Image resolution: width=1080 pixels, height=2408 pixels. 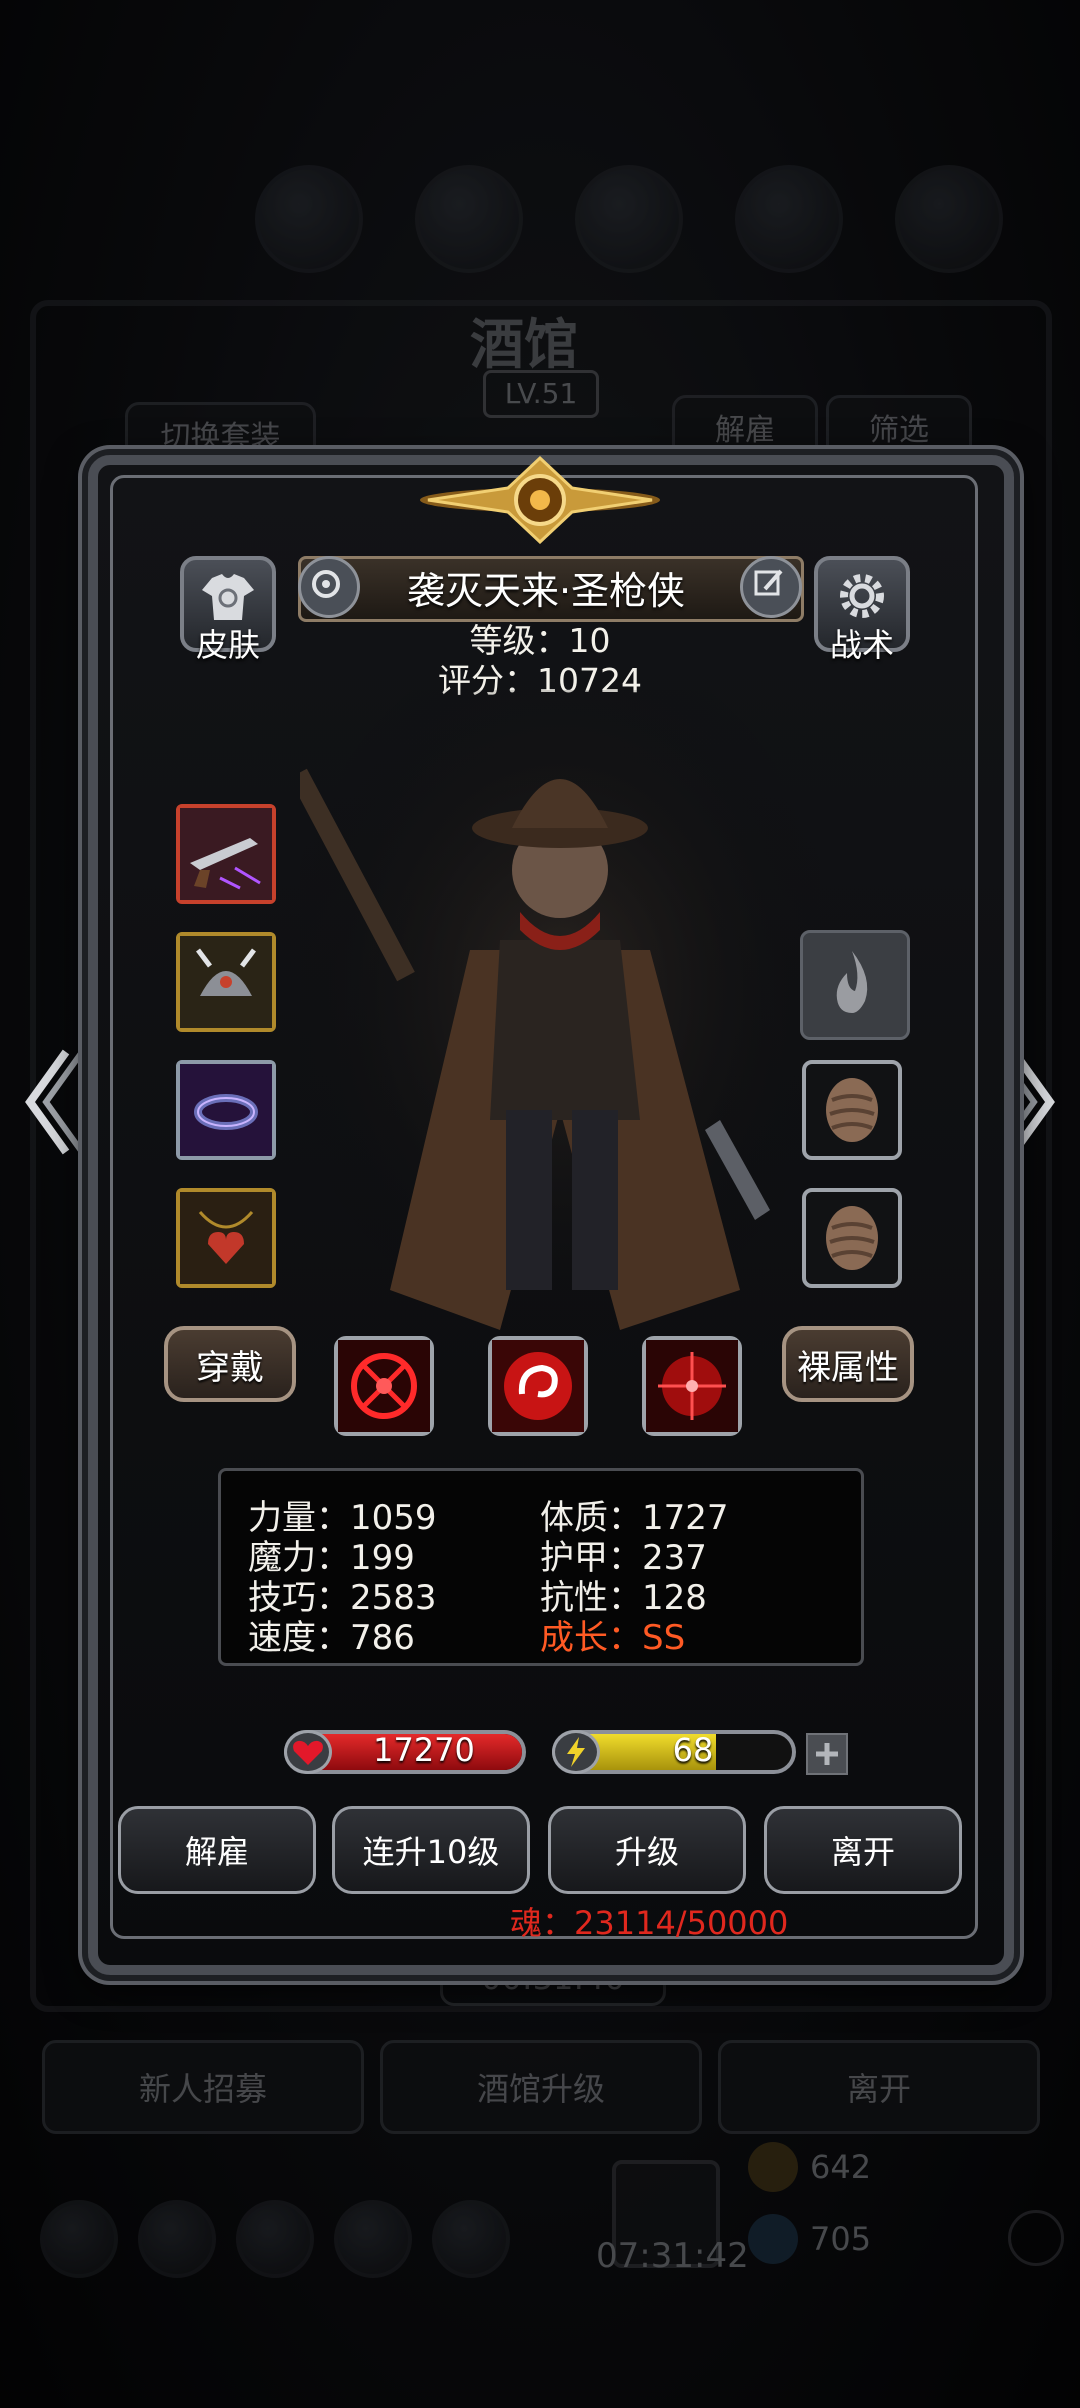 I want to click on prev-hero-arrow-icon, so click(x=51, y=1102).